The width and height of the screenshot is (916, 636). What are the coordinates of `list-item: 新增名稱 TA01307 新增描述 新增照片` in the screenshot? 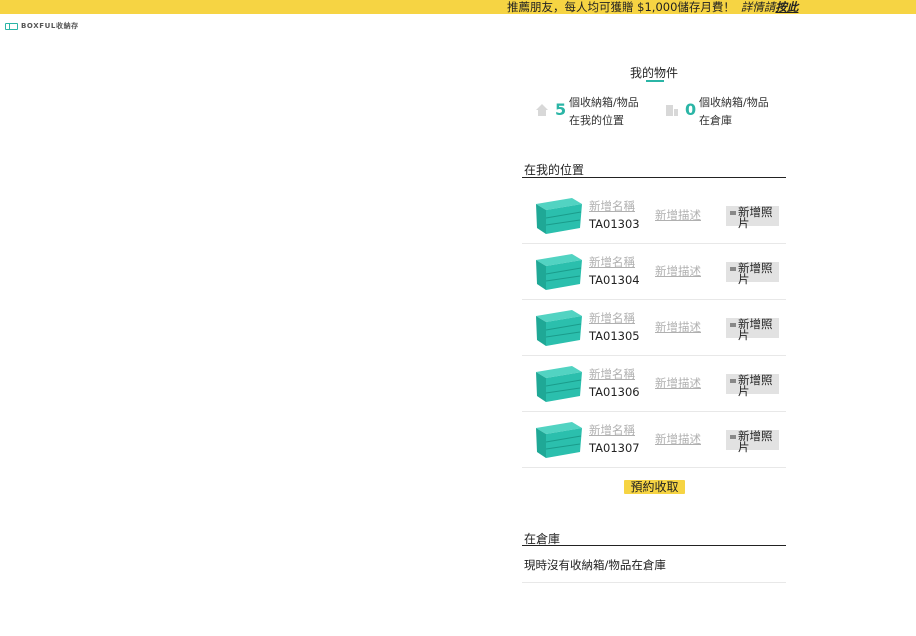 It's located at (654, 440).